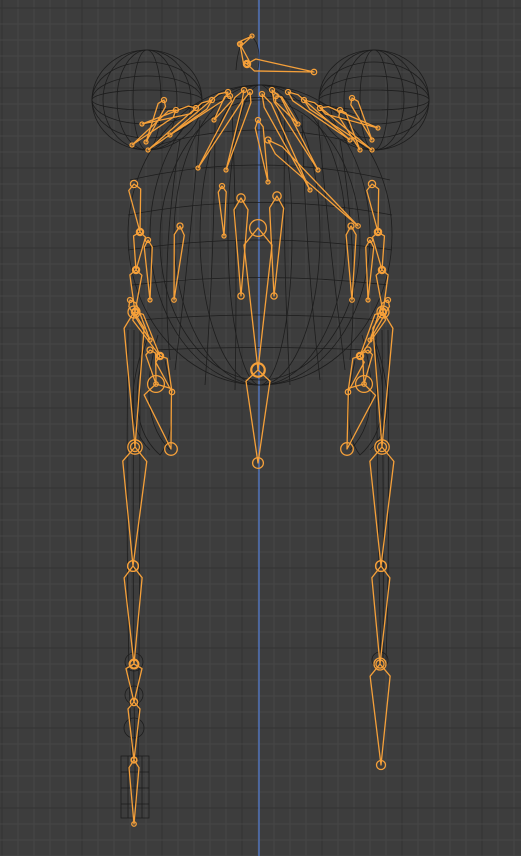 The height and width of the screenshot is (856, 521). I want to click on bone-crown-center, so click(262, 150).